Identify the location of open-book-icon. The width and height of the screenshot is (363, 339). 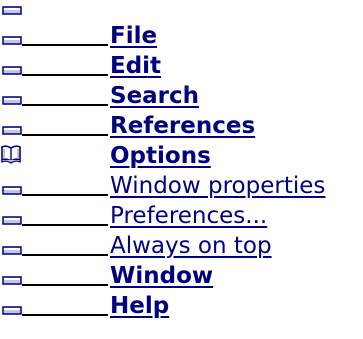
(11, 154).